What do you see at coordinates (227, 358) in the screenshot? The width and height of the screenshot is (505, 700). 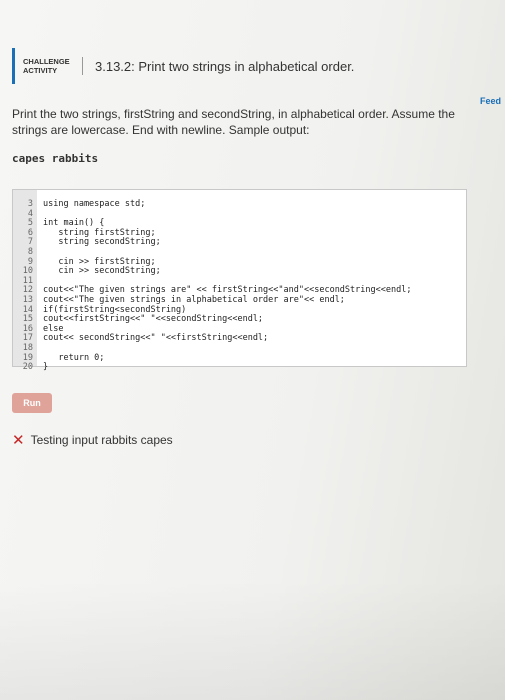 I see `code-line: return 0;` at bounding box center [227, 358].